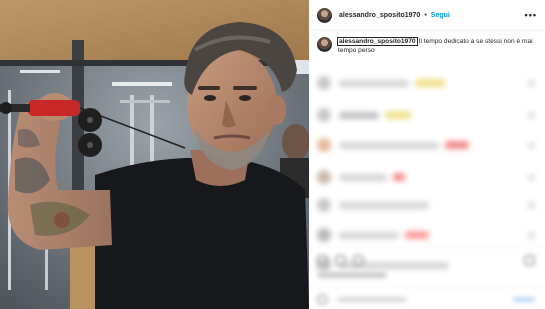 The image size is (545, 309). I want to click on caption-username-link: alessandro_sposito1970, so click(377, 41).